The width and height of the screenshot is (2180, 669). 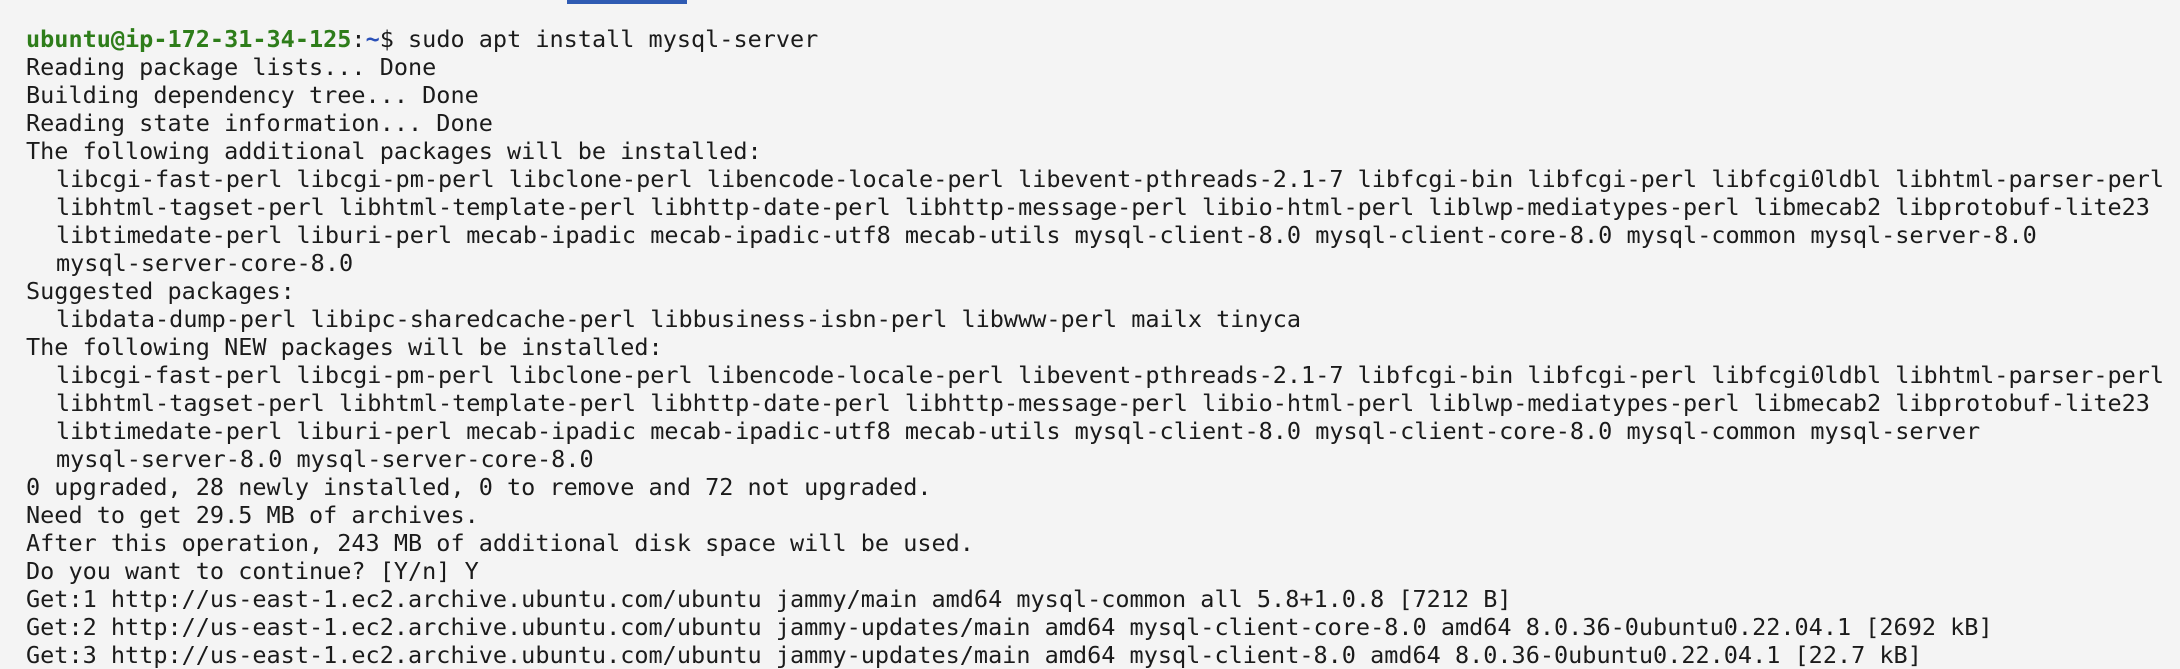 I want to click on output-line: Reading state information... Done, so click(x=259, y=123).